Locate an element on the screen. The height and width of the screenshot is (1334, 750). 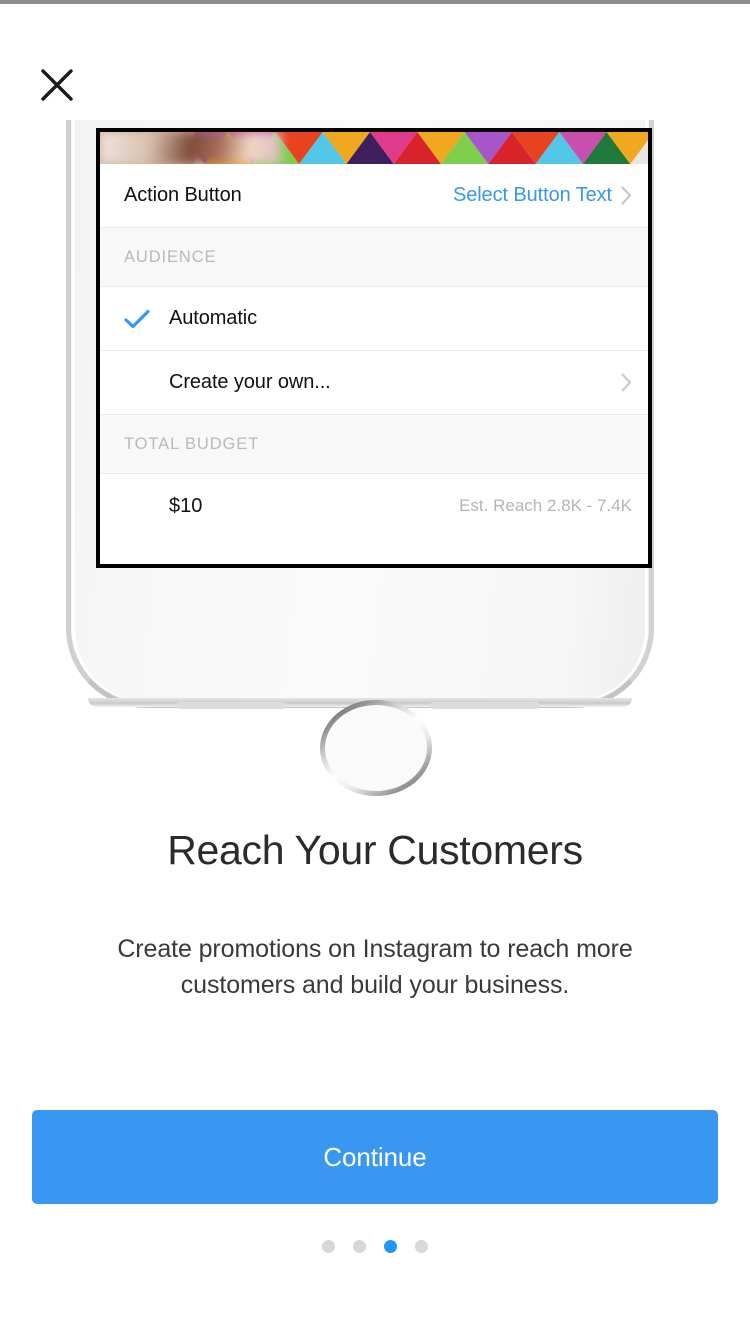
row-action-button-label: Action Button is located at coordinates (183, 195).